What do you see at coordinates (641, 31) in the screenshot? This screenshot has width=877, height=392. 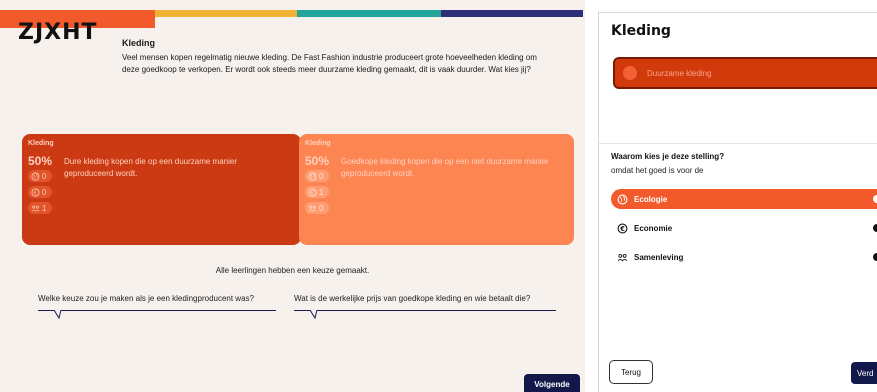 I see `panel-title: Kleding` at bounding box center [641, 31].